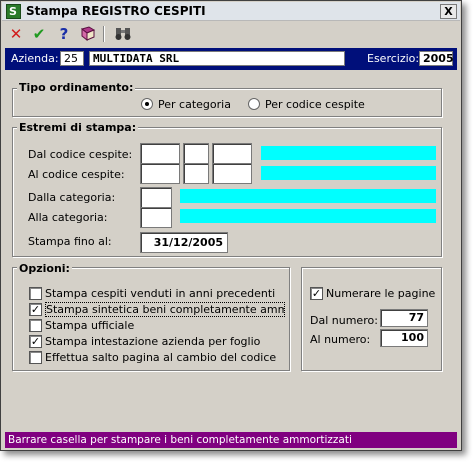 The width and height of the screenshot is (473, 462). Describe the element at coordinates (35, 309) in the screenshot. I see `opzione-sintetica-checkbox: ✓` at that location.